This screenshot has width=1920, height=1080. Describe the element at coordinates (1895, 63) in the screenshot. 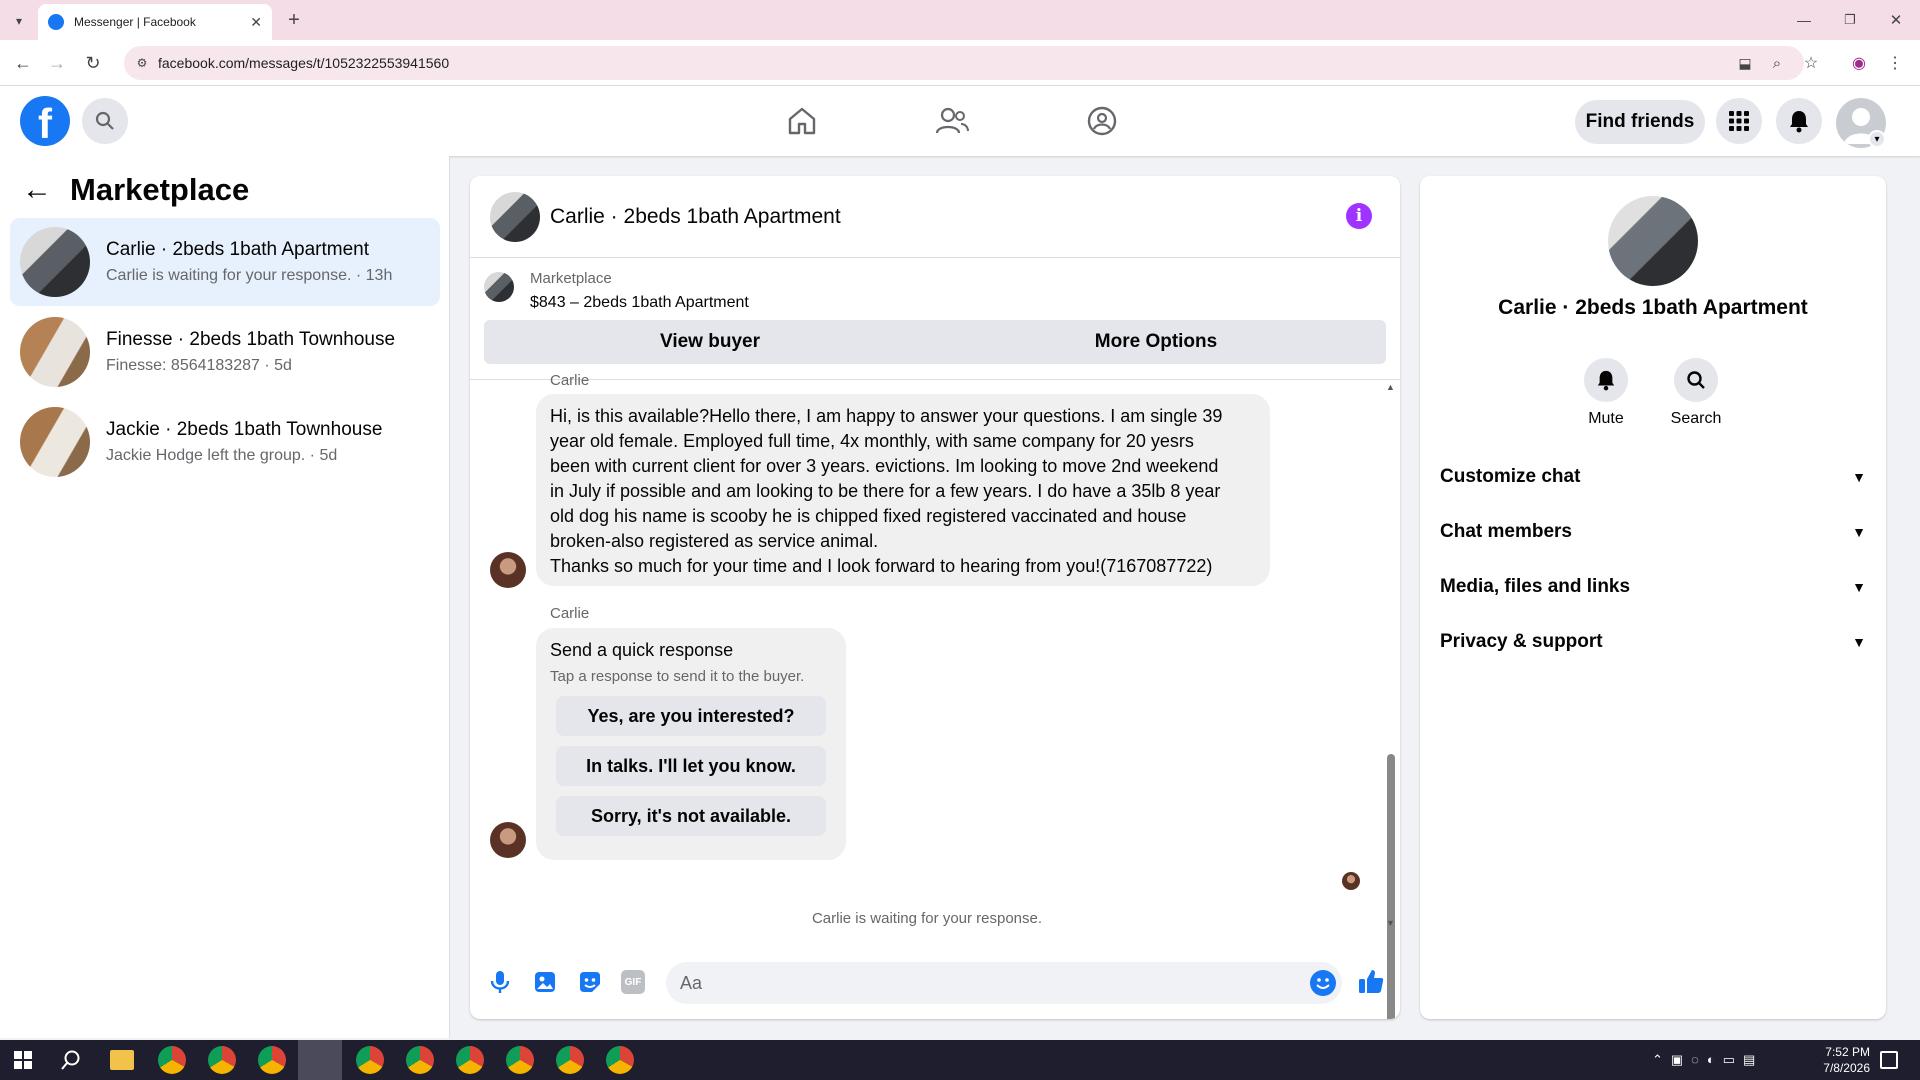

I see `browser-menu-icon: ⋮` at that location.